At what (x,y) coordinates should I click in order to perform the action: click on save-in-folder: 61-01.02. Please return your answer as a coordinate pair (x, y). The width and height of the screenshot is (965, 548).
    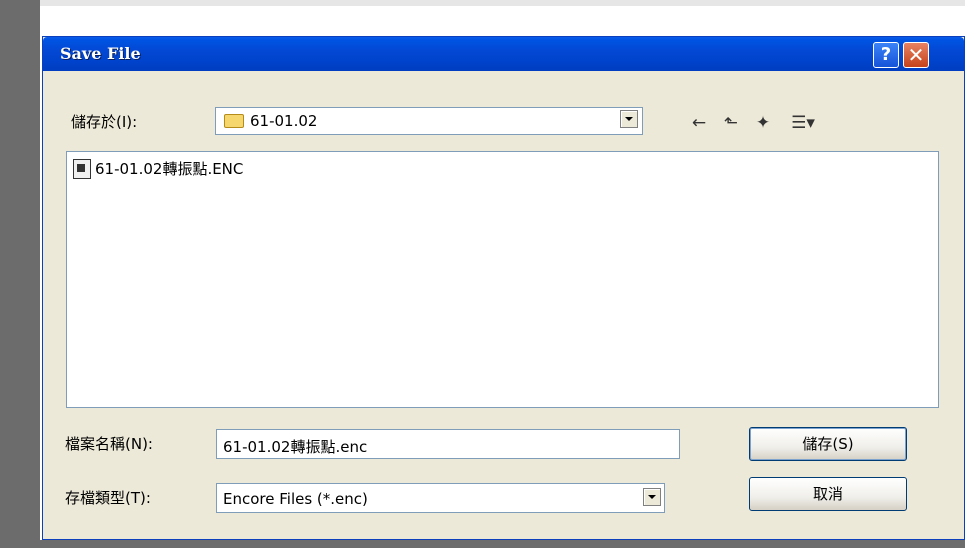
    Looking at the image, I should click on (284, 121).